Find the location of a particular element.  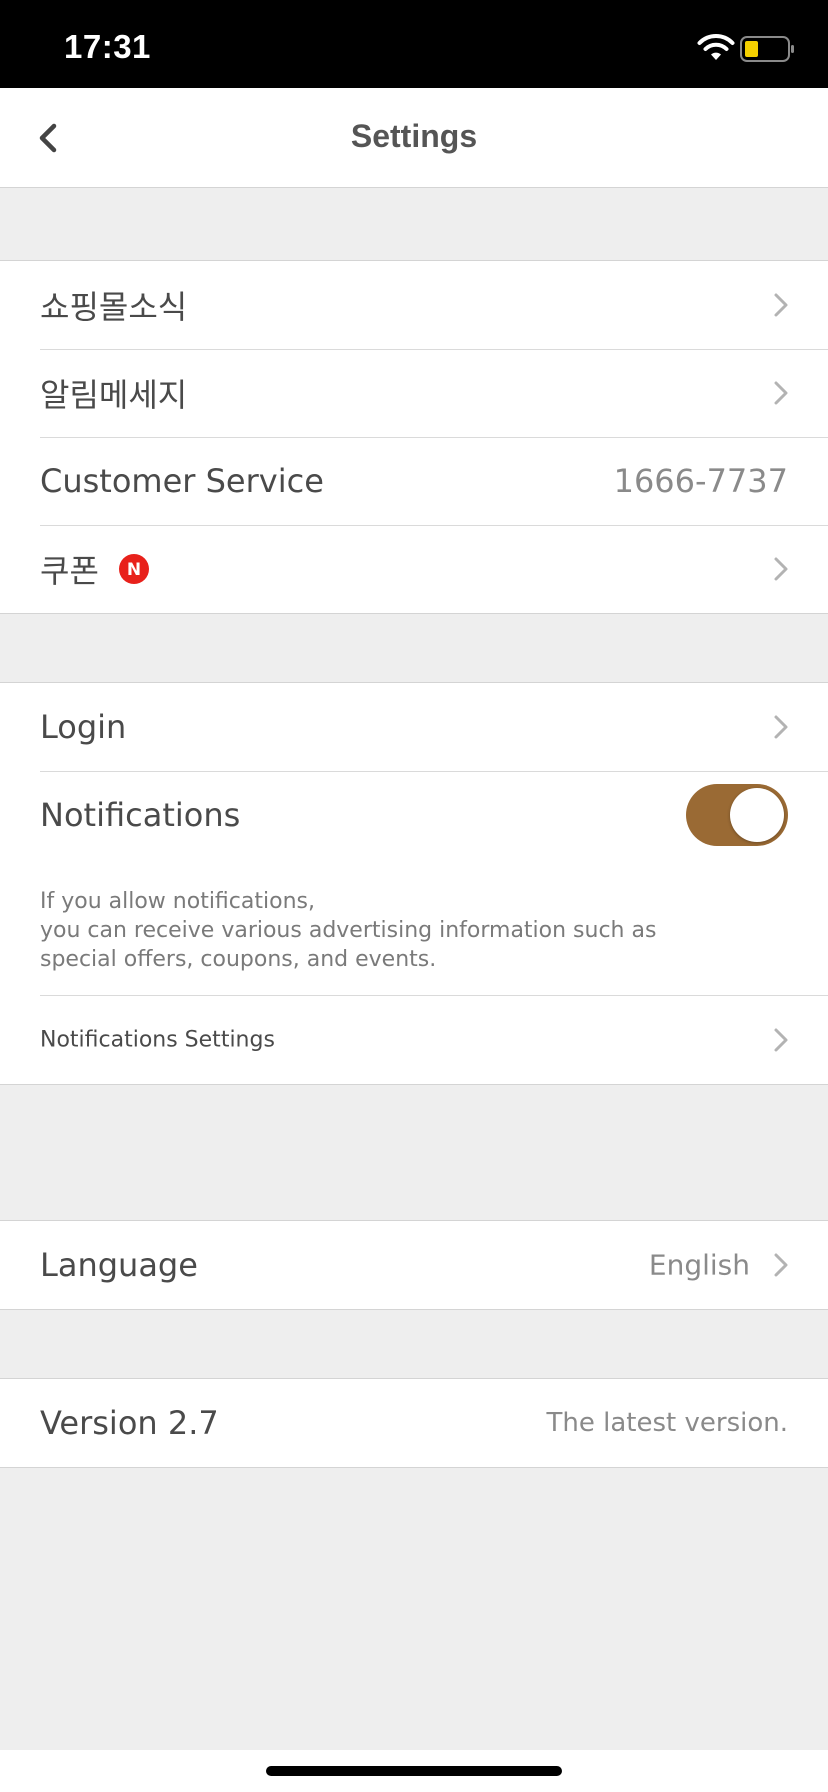

notifications-toggle is located at coordinates (737, 815).